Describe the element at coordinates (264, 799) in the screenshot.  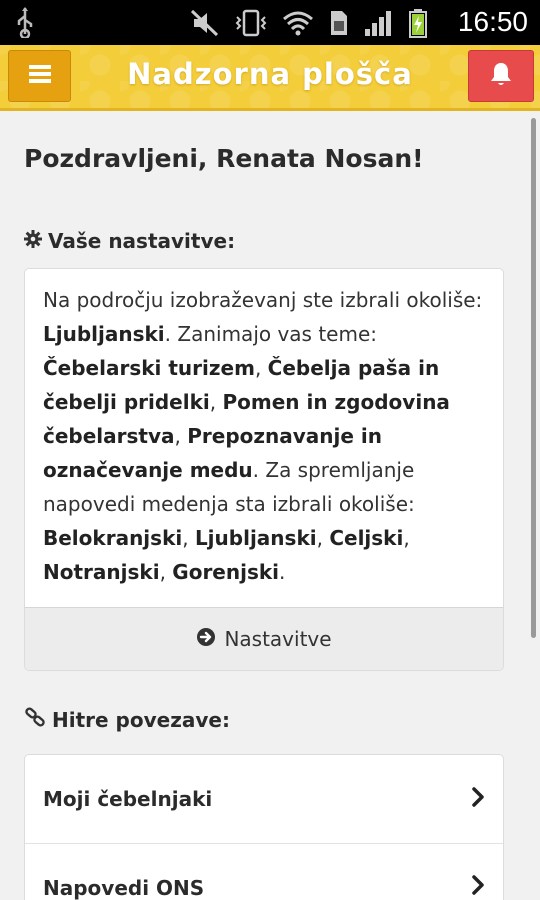
I see `quick-link-my-apiaries: Moji čebelnjaki` at that location.